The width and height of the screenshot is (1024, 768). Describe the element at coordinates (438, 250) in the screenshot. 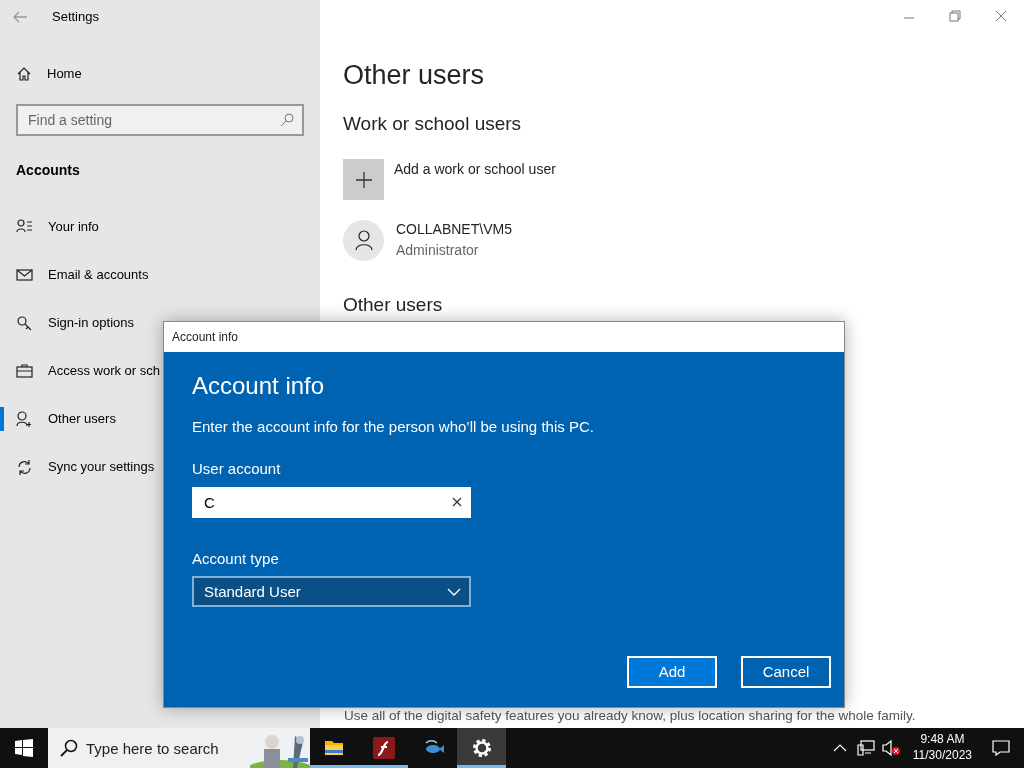

I see `account-role: Administrator` at that location.